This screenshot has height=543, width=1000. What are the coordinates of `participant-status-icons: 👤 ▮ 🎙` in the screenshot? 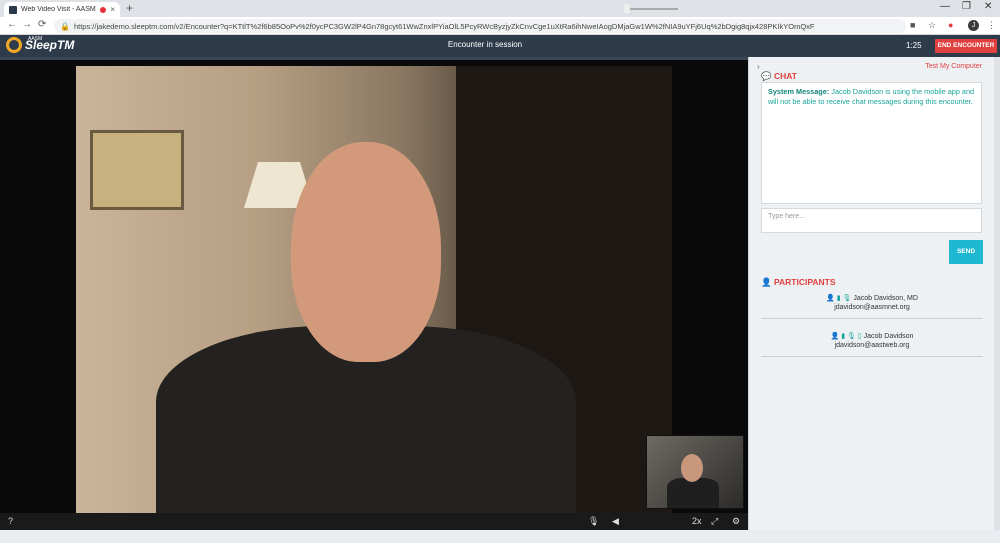 It's located at (839, 298).